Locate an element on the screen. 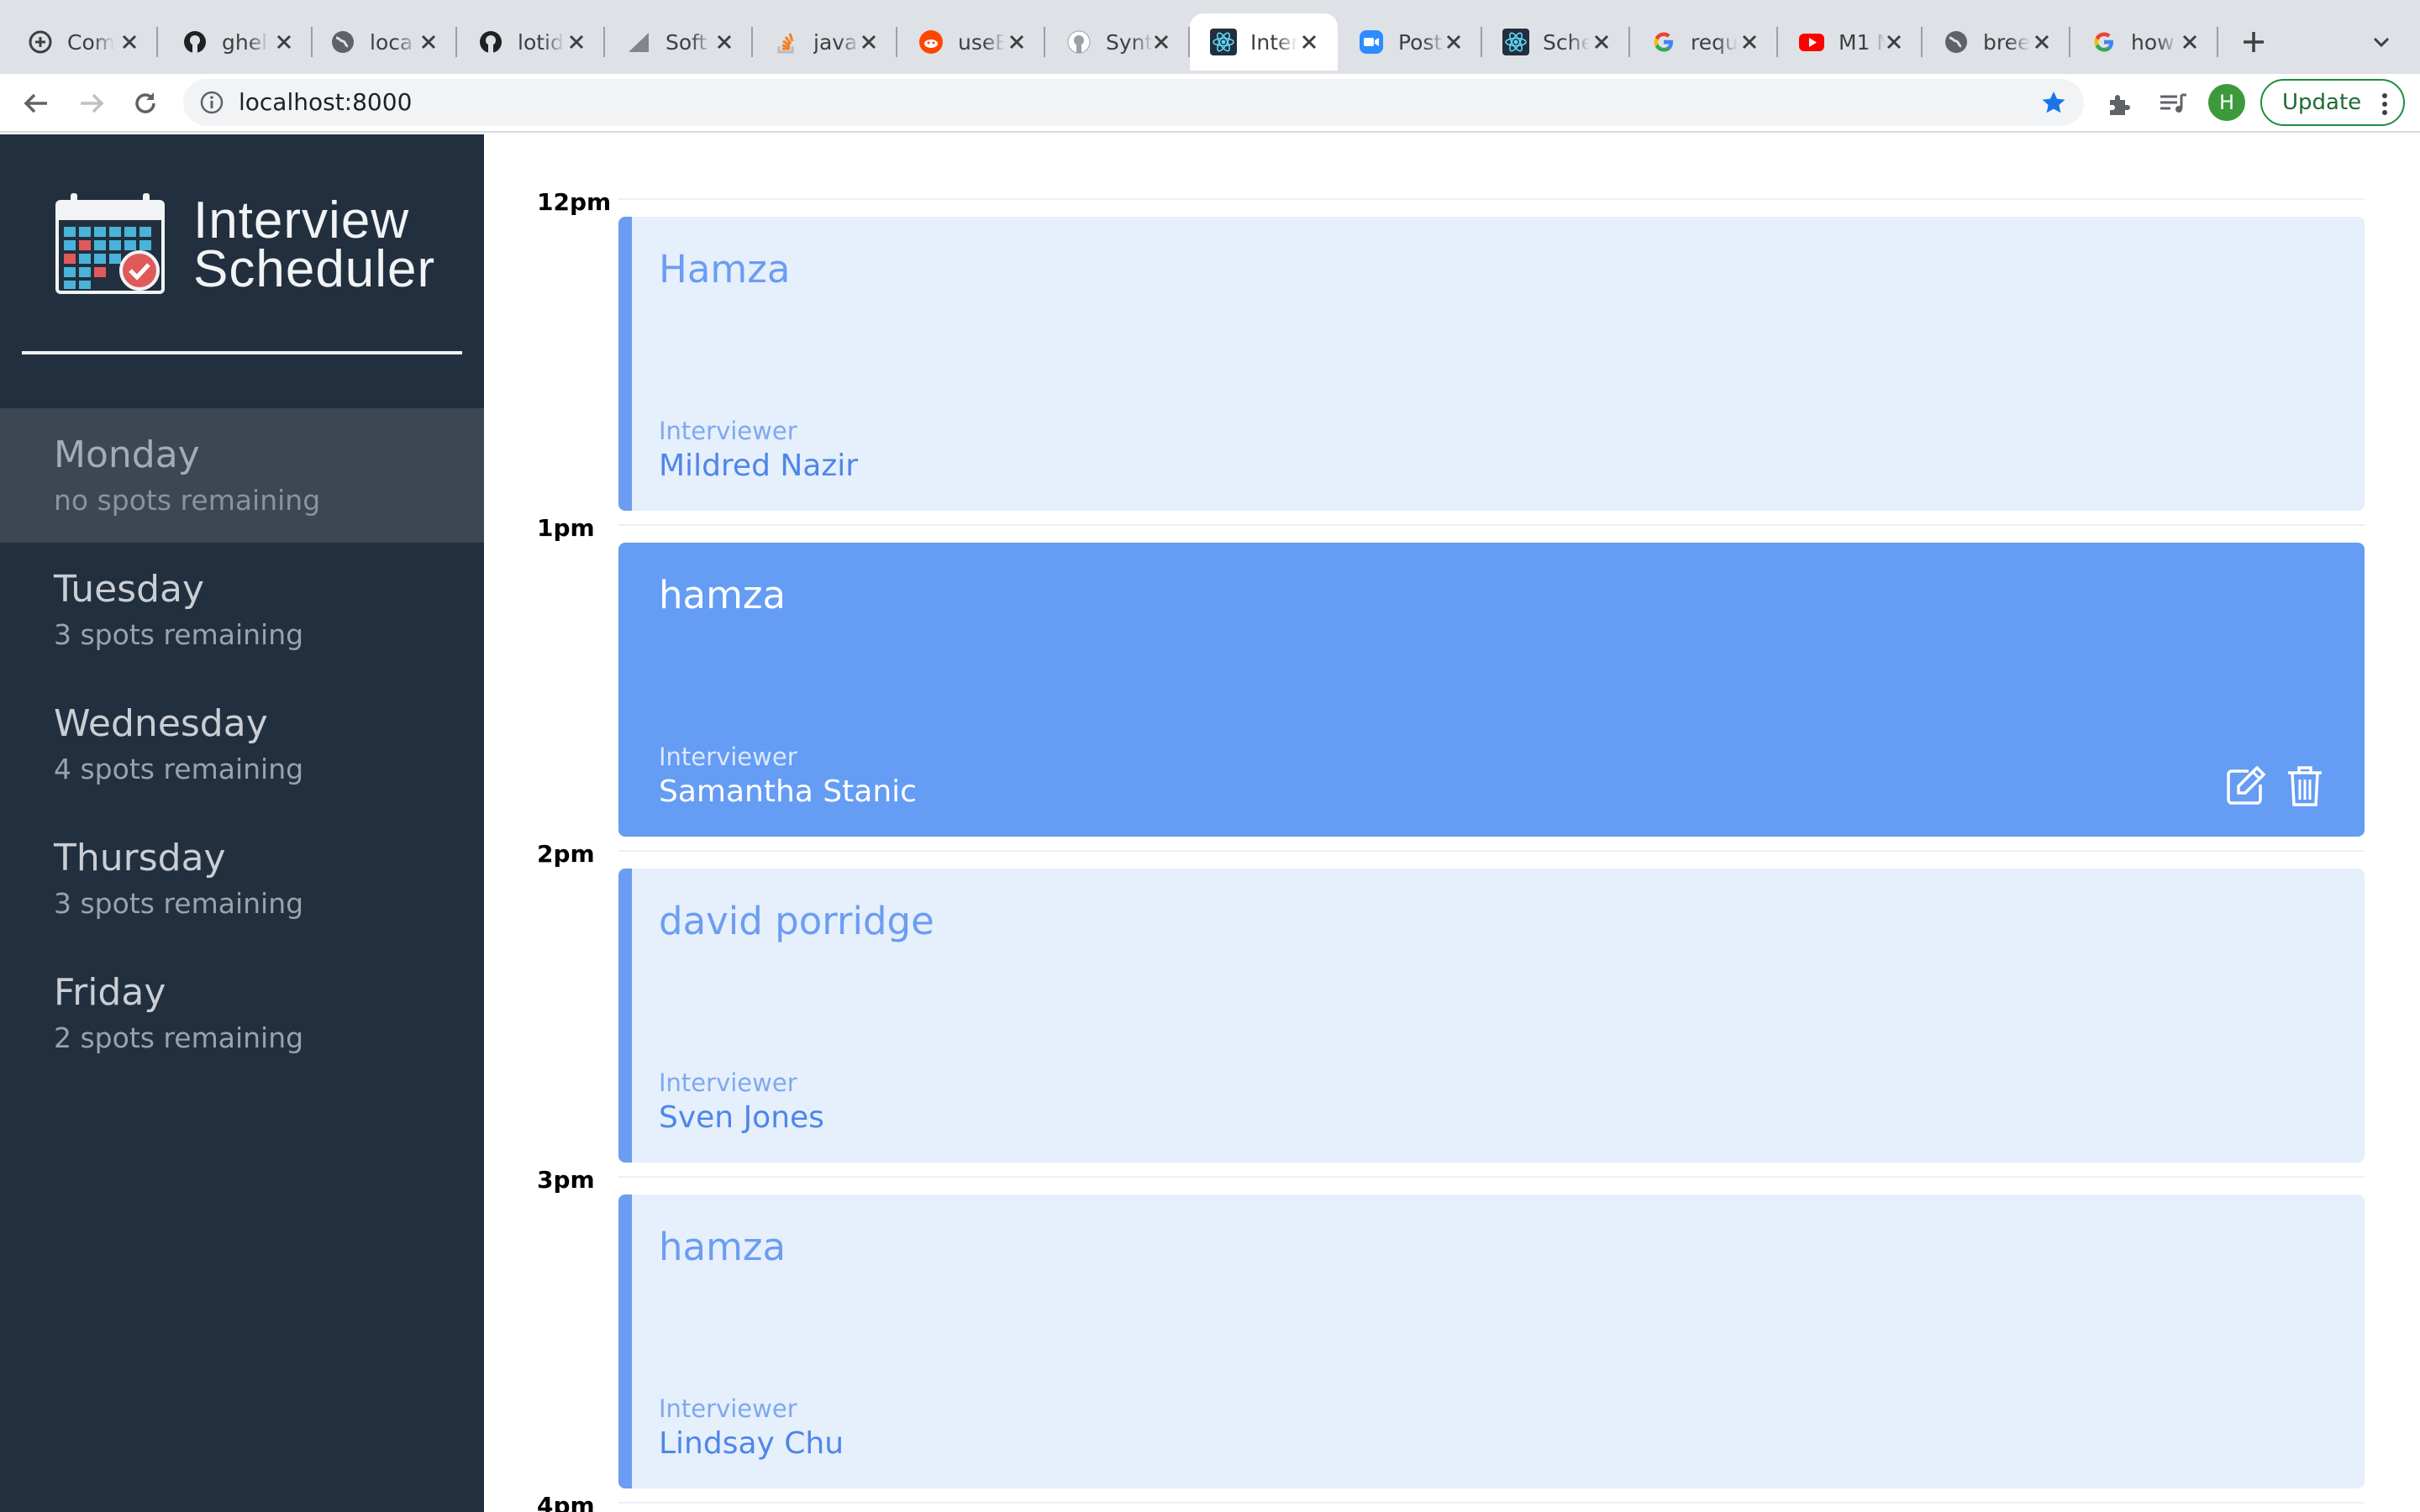  update-label: Update is located at coordinates (2322, 102).